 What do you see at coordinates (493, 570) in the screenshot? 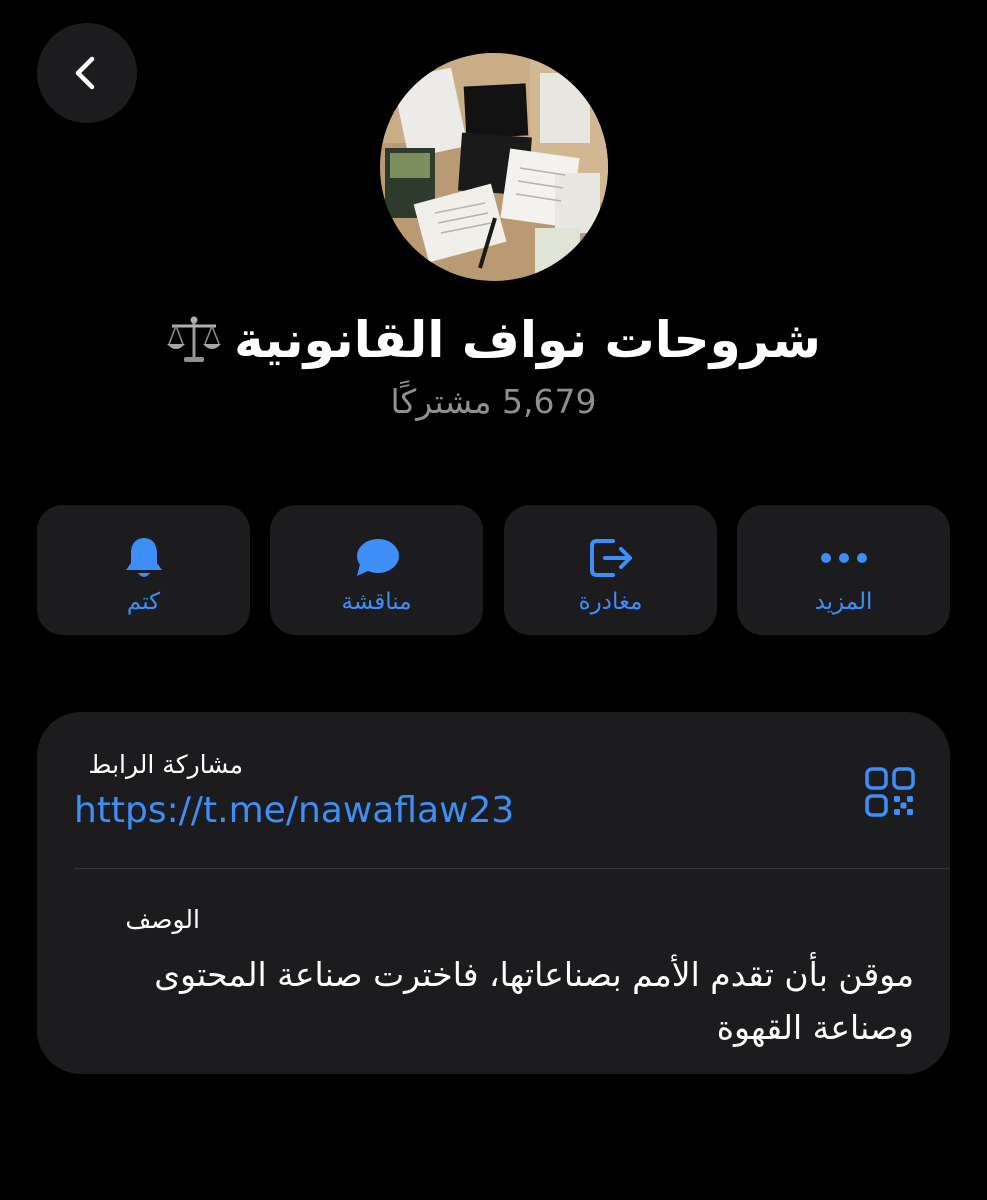
I see `action-bar: كتم مناقشة مغادرة المزيد` at bounding box center [493, 570].